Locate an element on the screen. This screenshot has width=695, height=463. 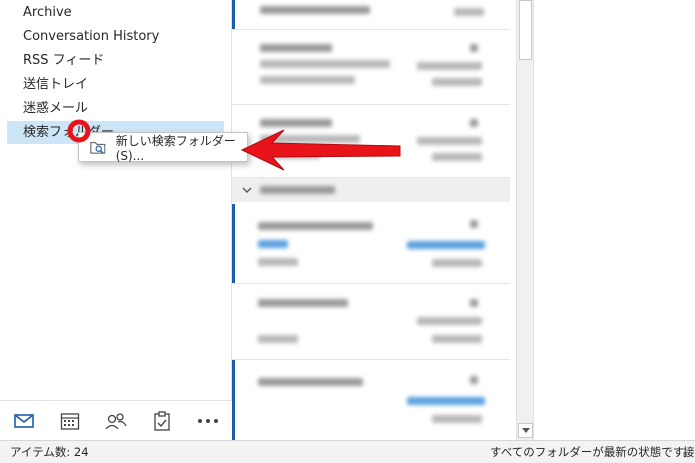
group-header is located at coordinates (371, 190).